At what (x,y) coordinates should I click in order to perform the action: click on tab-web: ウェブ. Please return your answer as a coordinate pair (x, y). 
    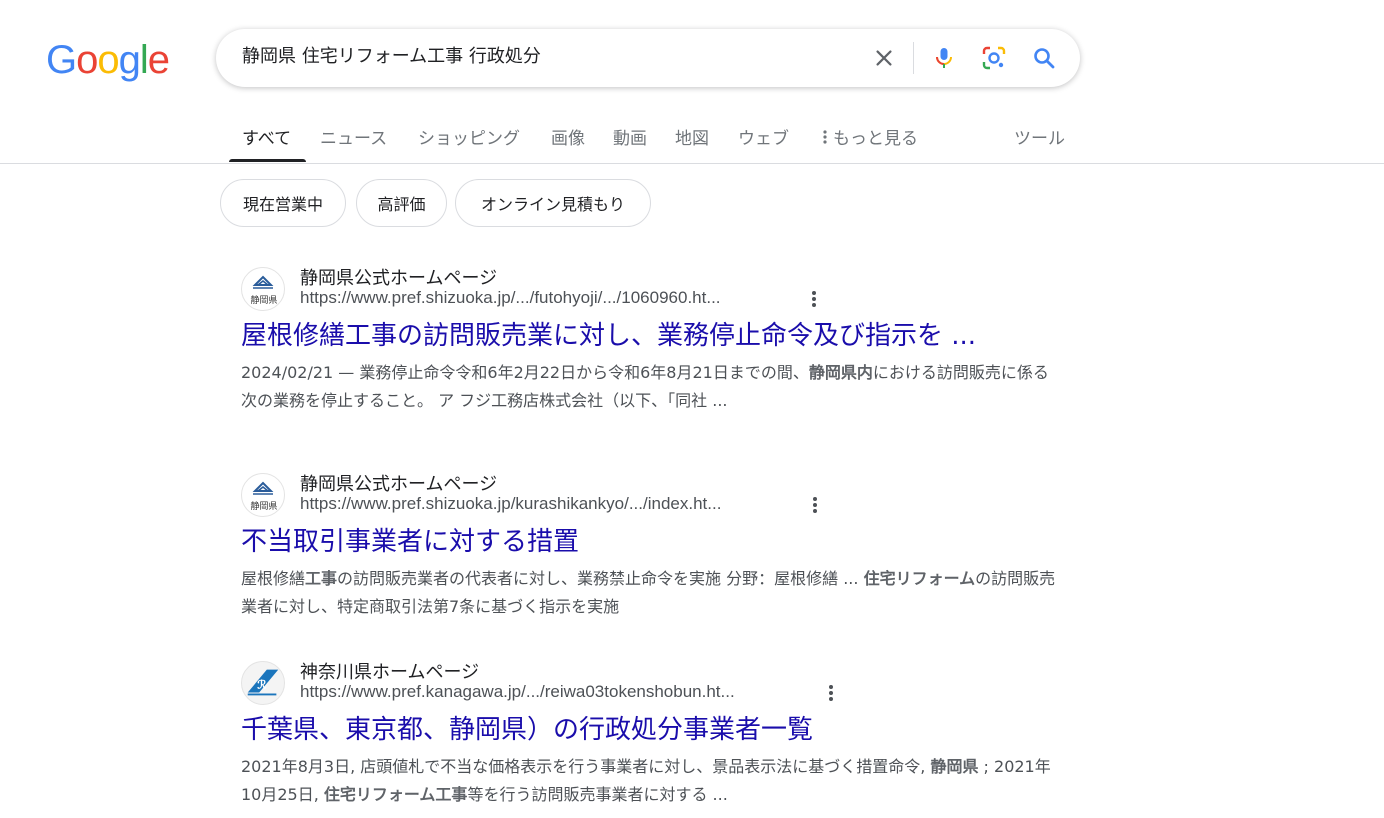
    Looking at the image, I should click on (763, 136).